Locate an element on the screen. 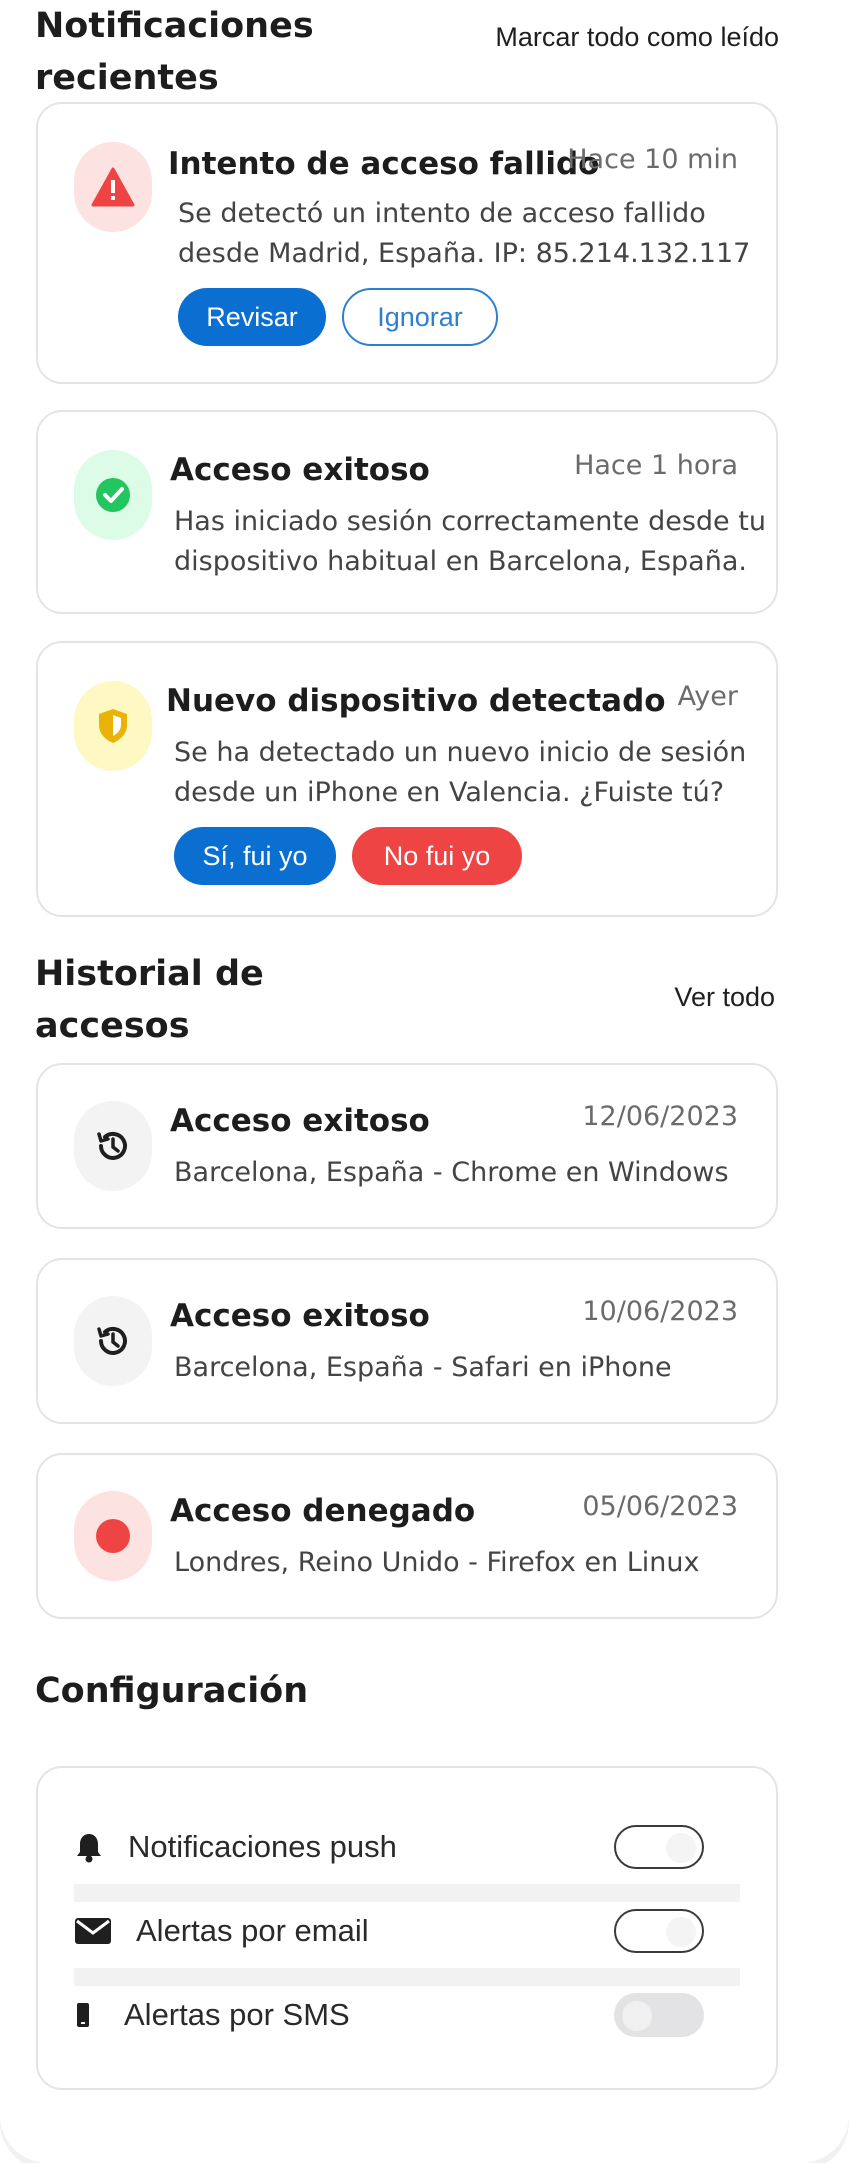 This screenshot has height=2163, width=849. notification-title: Intento de acceso fallido is located at coordinates (384, 164).